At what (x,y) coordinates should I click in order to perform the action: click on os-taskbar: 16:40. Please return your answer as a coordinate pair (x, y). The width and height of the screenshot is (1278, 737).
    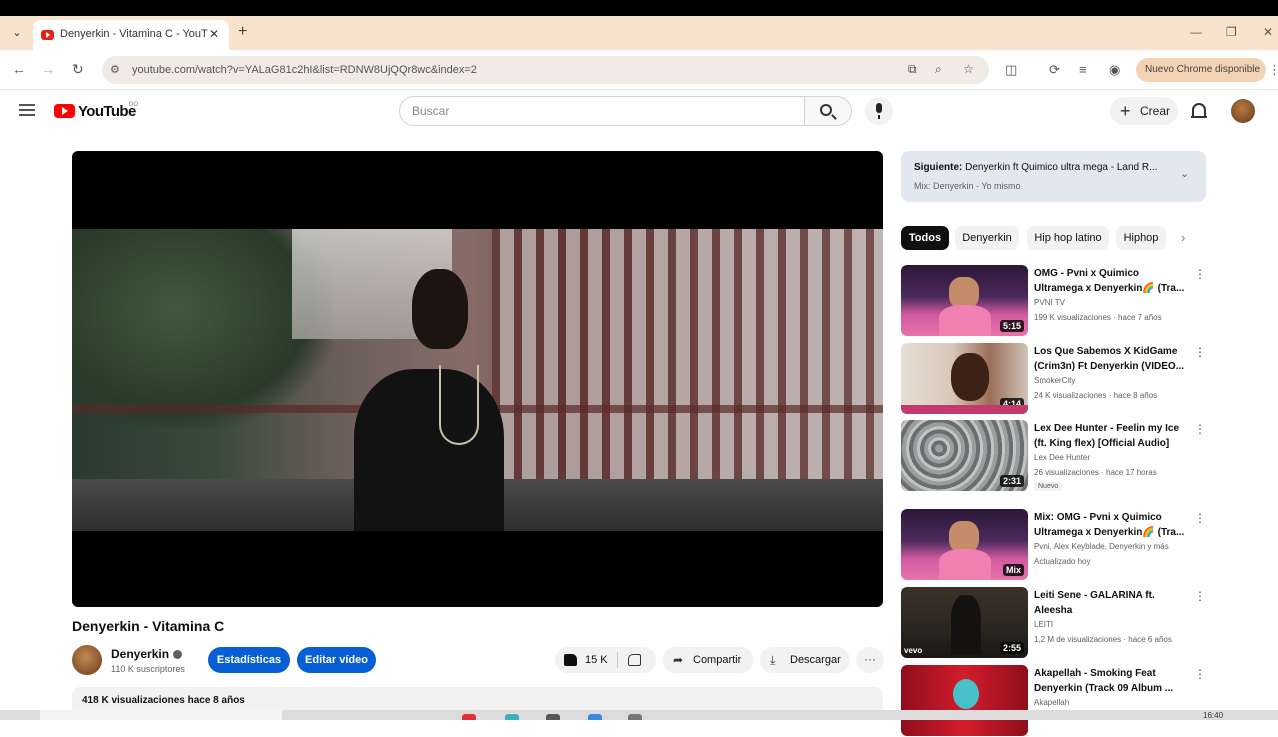
    Looking at the image, I should click on (639, 715).